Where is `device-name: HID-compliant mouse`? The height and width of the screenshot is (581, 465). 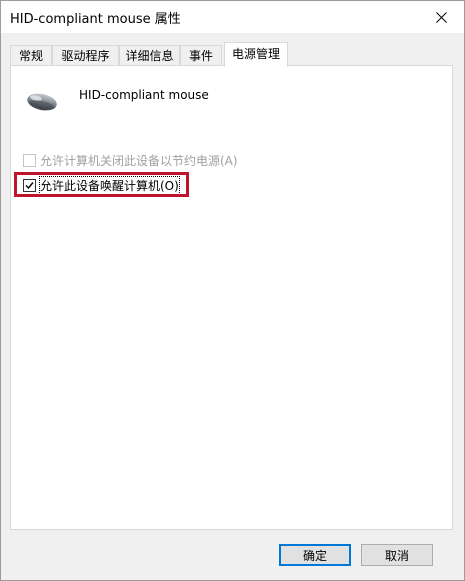
device-name: HID-compliant mouse is located at coordinates (144, 95).